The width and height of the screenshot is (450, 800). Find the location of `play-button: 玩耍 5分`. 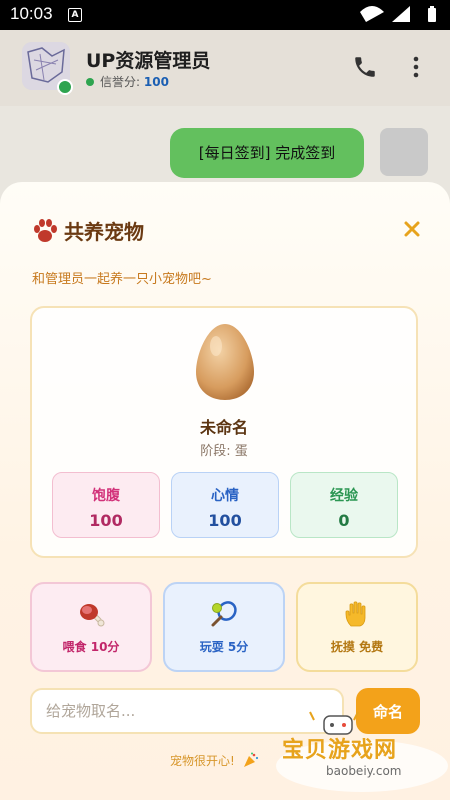

play-button: 玩耍 5分 is located at coordinates (224, 627).